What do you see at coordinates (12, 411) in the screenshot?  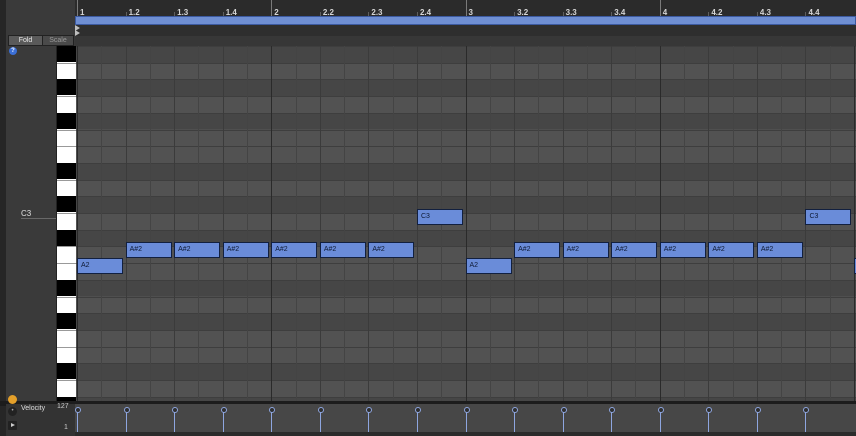 I see `velocity-toggle-icon: •` at bounding box center [12, 411].